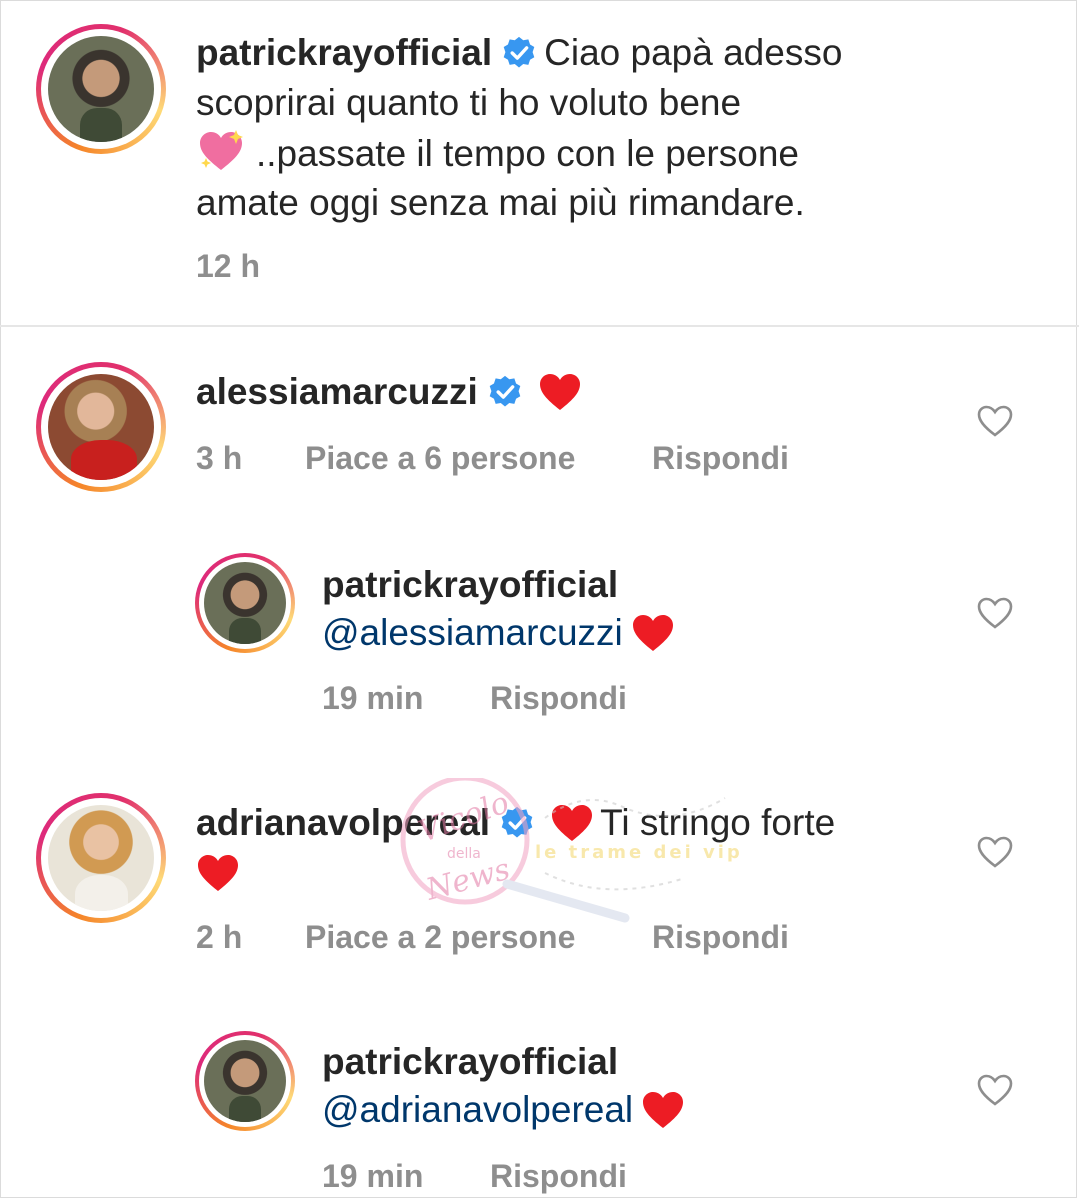  Describe the element at coordinates (343, 822) in the screenshot. I see `comment-username: adrianavolpereal` at that location.